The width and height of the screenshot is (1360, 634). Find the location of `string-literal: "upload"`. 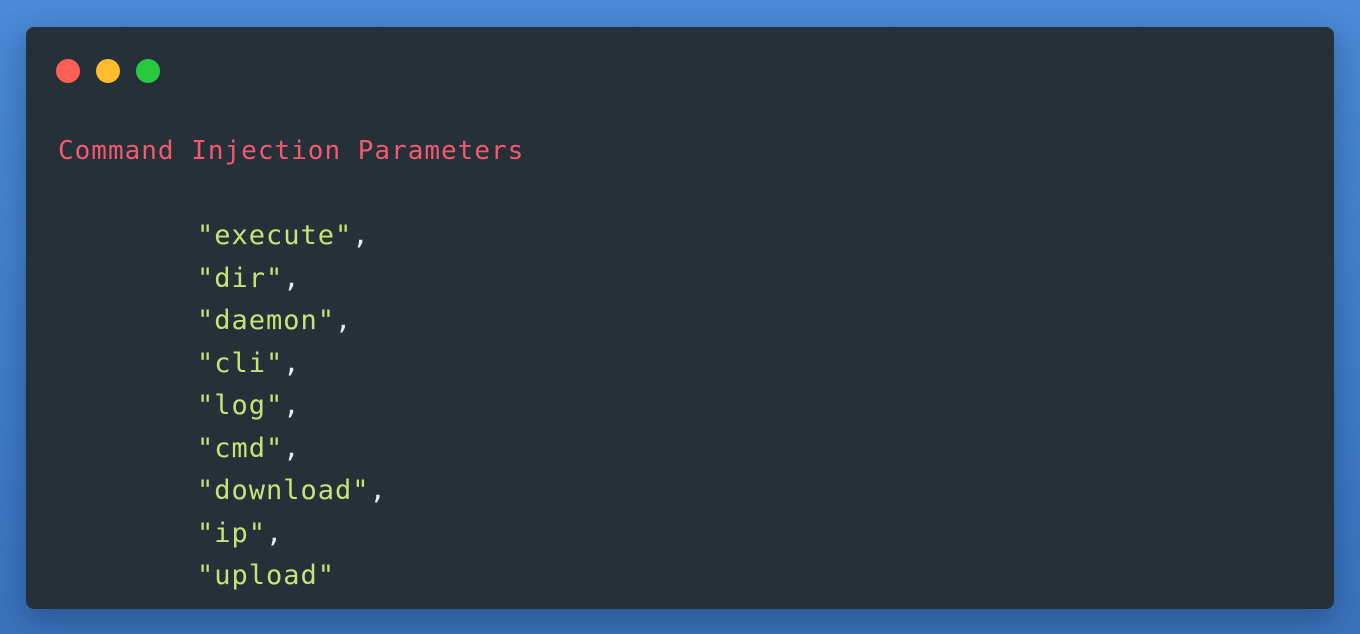

string-literal: "upload" is located at coordinates (266, 575).